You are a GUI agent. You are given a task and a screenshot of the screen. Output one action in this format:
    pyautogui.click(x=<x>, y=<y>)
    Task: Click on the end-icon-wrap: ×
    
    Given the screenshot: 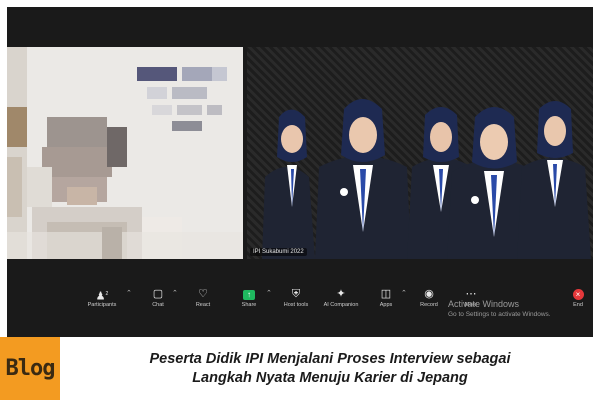 What is the action you would take?
    pyautogui.click(x=575, y=294)
    